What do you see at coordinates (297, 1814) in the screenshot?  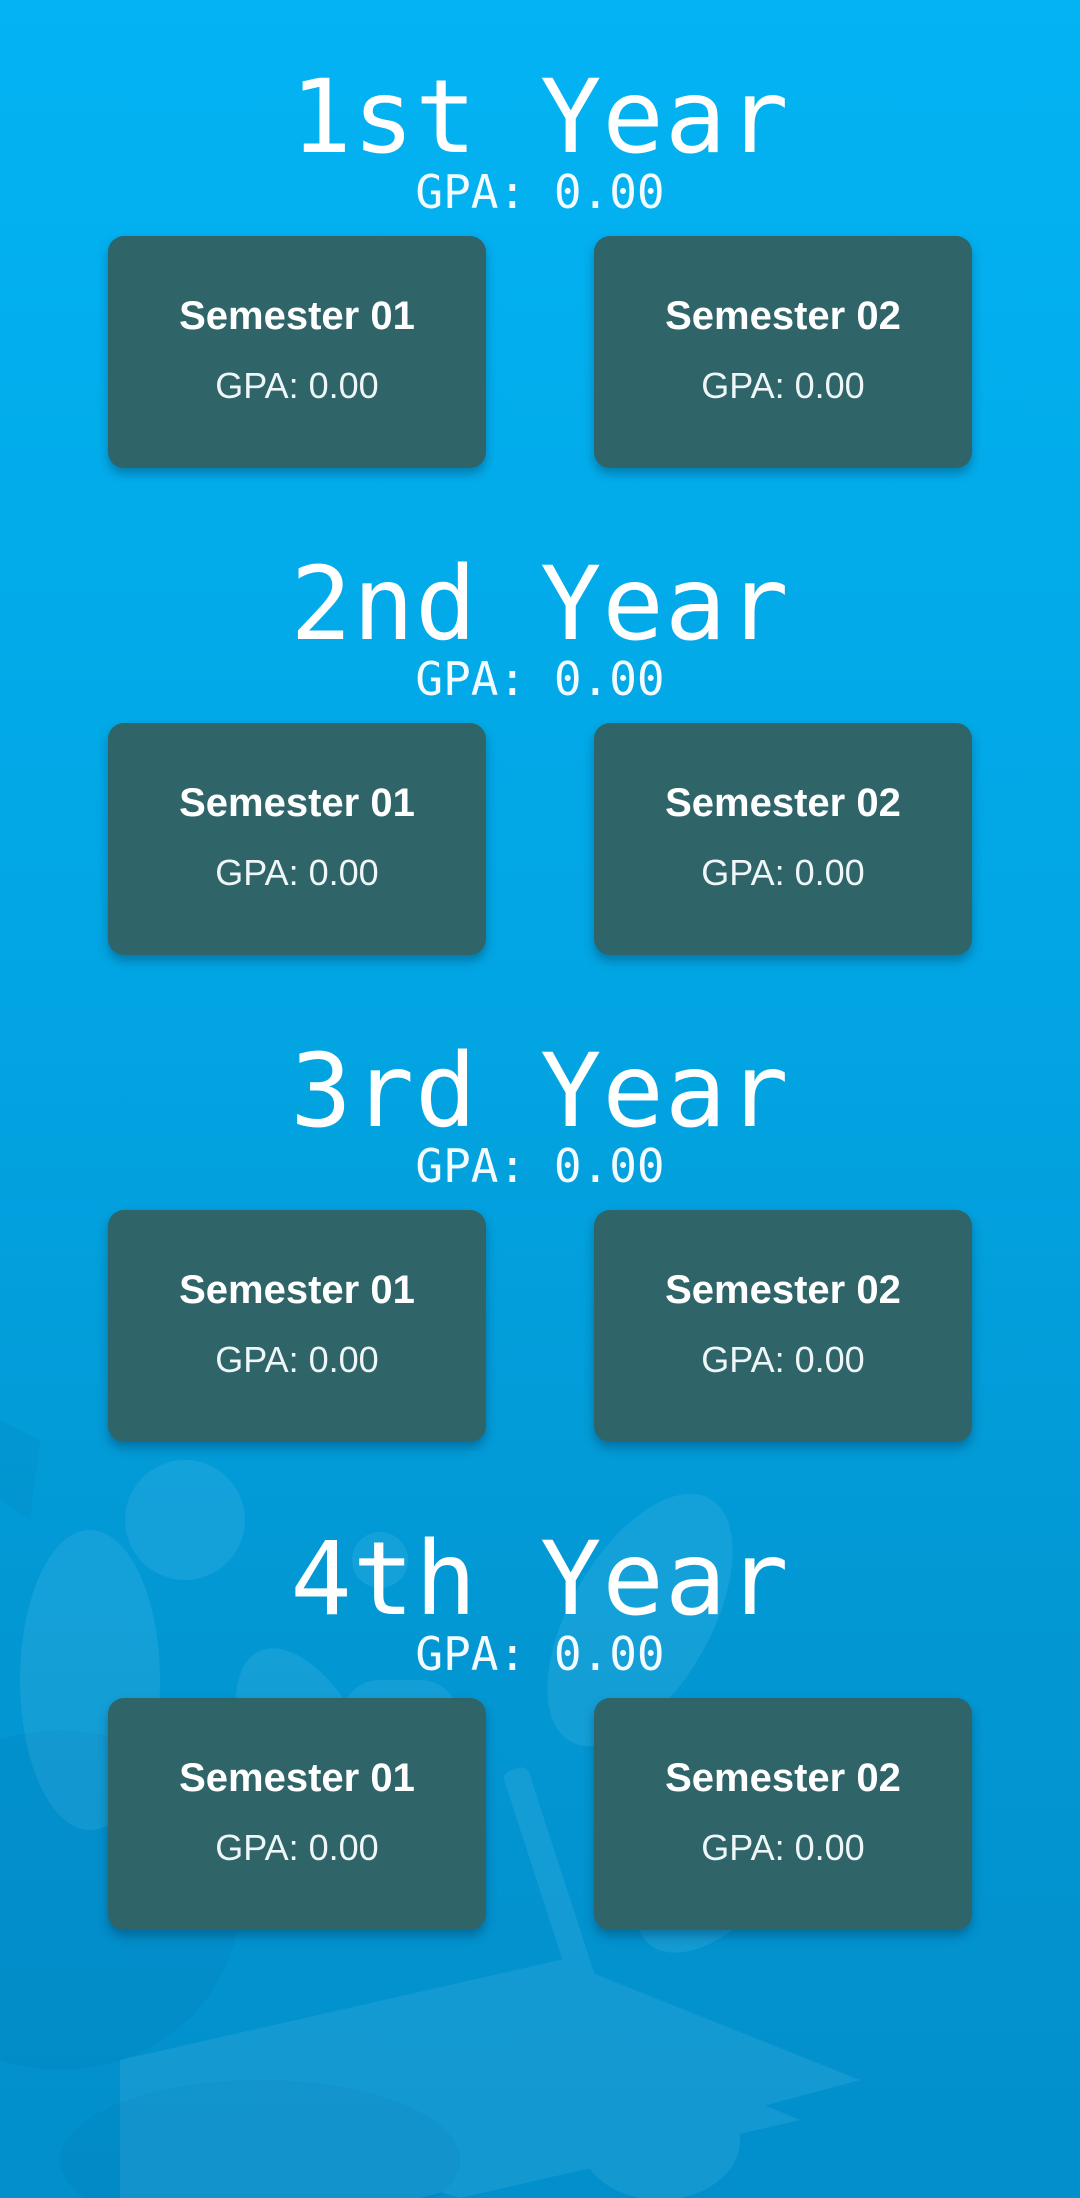 I see `semester-card-4-1: Semester 01 GPA: 0.00` at bounding box center [297, 1814].